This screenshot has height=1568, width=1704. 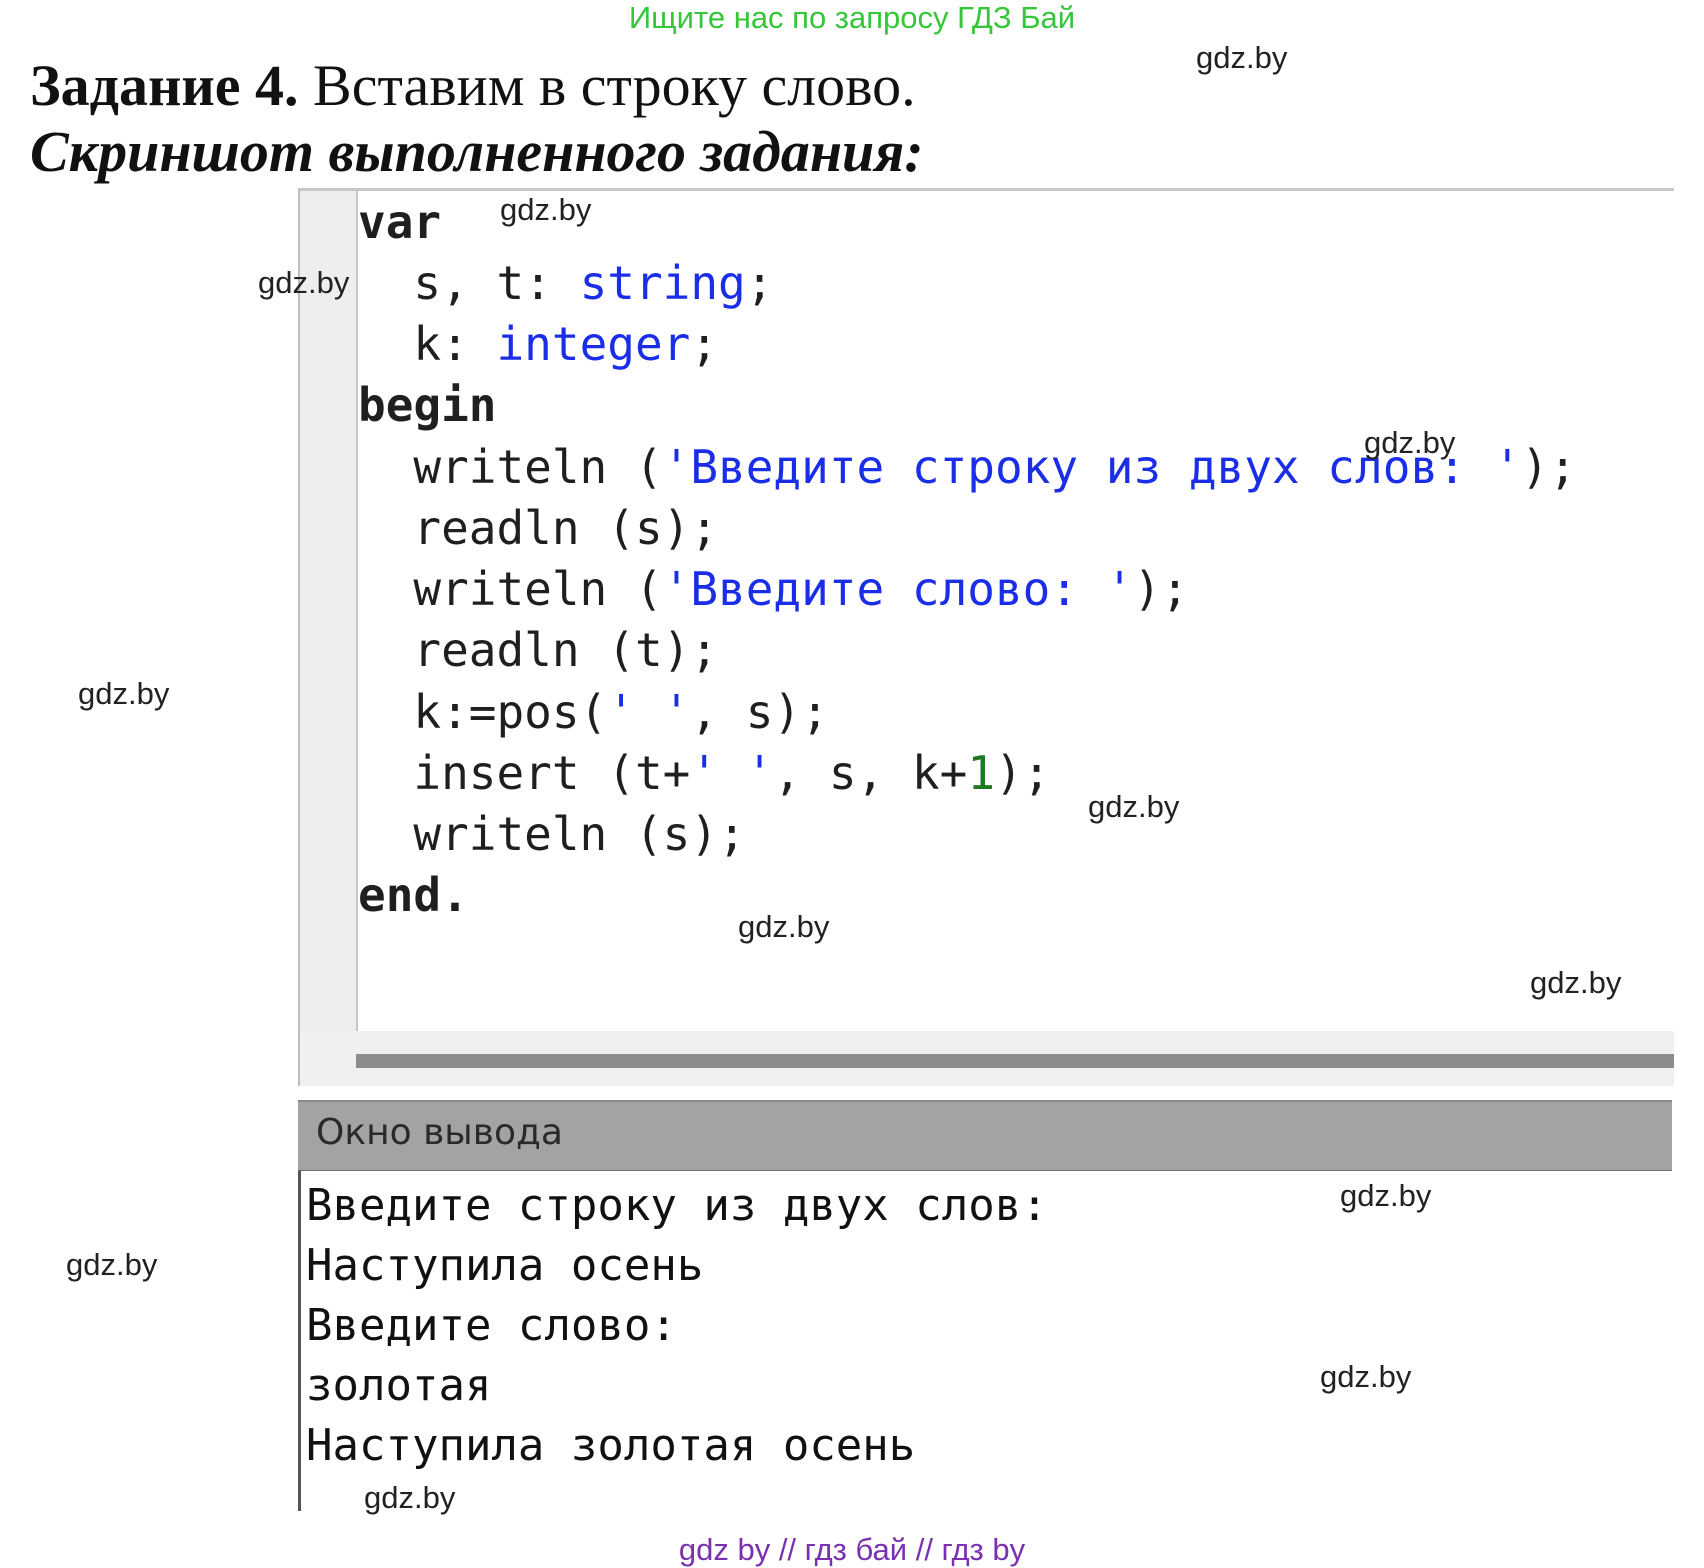 I want to click on output-line: Введите строку из двух слов:, so click(x=677, y=1205).